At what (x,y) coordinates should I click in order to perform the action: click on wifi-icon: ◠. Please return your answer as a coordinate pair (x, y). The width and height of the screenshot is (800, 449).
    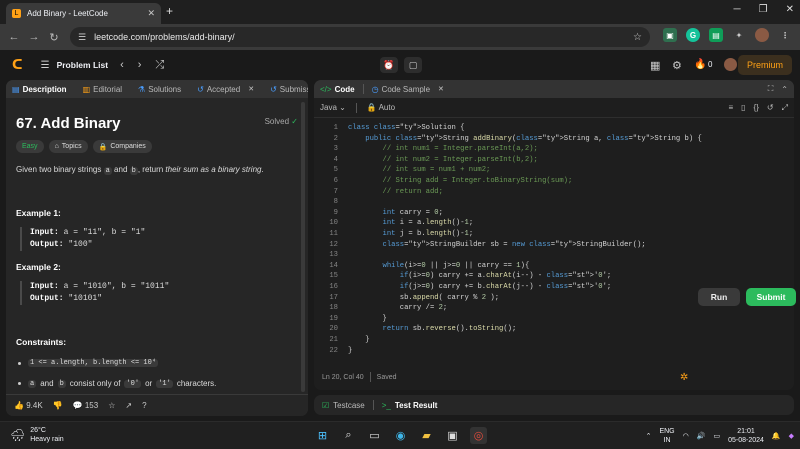
    Looking at the image, I should click on (686, 436).